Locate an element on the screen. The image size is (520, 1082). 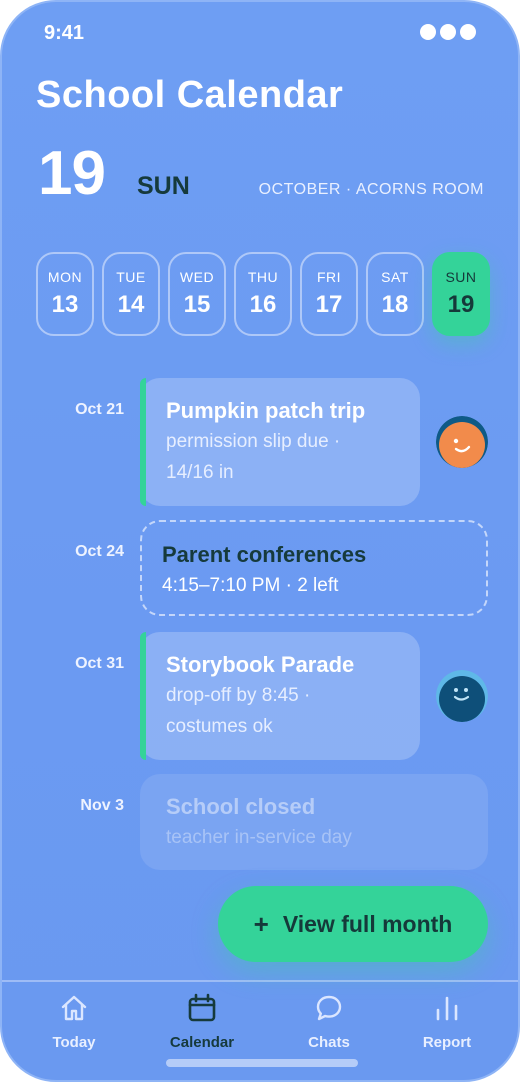
day-sat: SAT 18 is located at coordinates (395, 294).